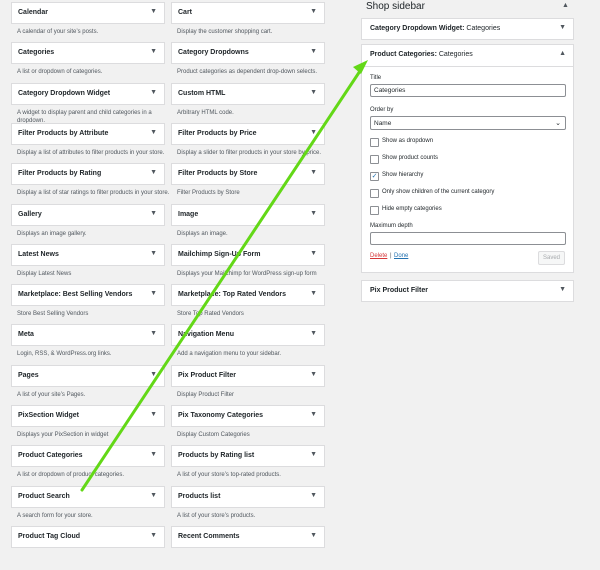 Image resolution: width=600 pixels, height=570 pixels. Describe the element at coordinates (248, 174) in the screenshot. I see `widget-filter-products-by-store: Filter Products by Store ▼` at that location.